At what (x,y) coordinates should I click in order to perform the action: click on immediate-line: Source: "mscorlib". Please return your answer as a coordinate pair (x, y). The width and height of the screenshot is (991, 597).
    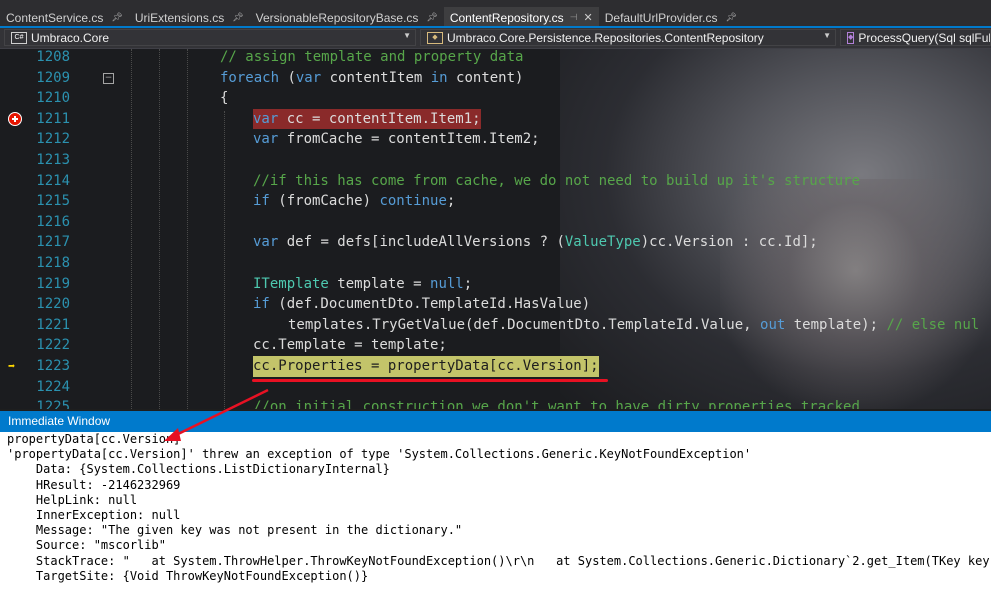
    Looking at the image, I should click on (86, 545).